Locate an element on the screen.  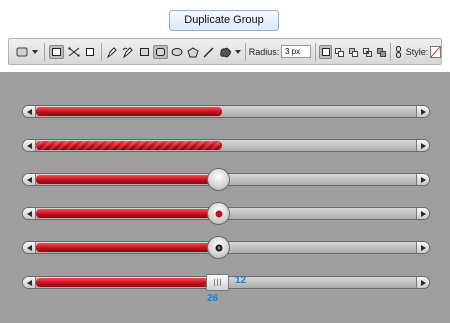
width-measurement: 26 is located at coordinates (213, 298).